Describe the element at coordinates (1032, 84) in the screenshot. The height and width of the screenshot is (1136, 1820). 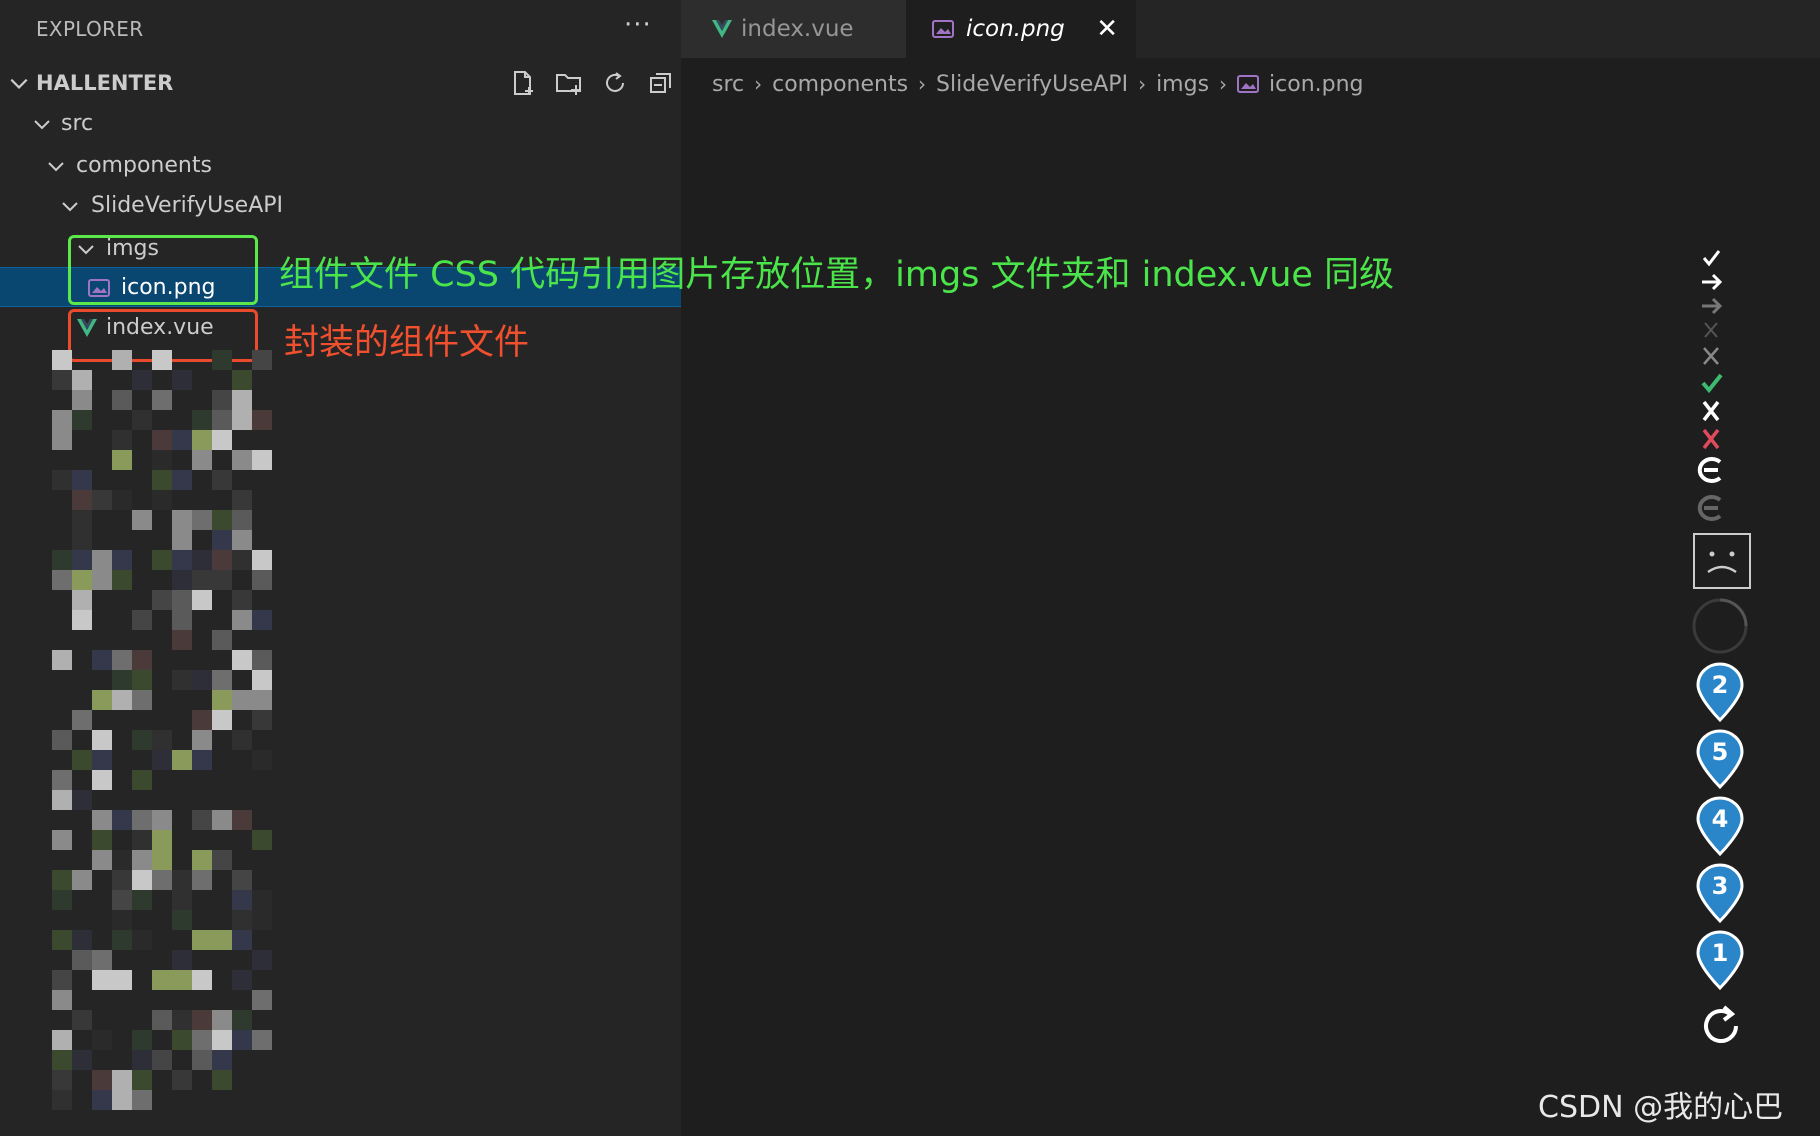
I see `breadcrumb-item: SlideVerifyUseAPI` at that location.